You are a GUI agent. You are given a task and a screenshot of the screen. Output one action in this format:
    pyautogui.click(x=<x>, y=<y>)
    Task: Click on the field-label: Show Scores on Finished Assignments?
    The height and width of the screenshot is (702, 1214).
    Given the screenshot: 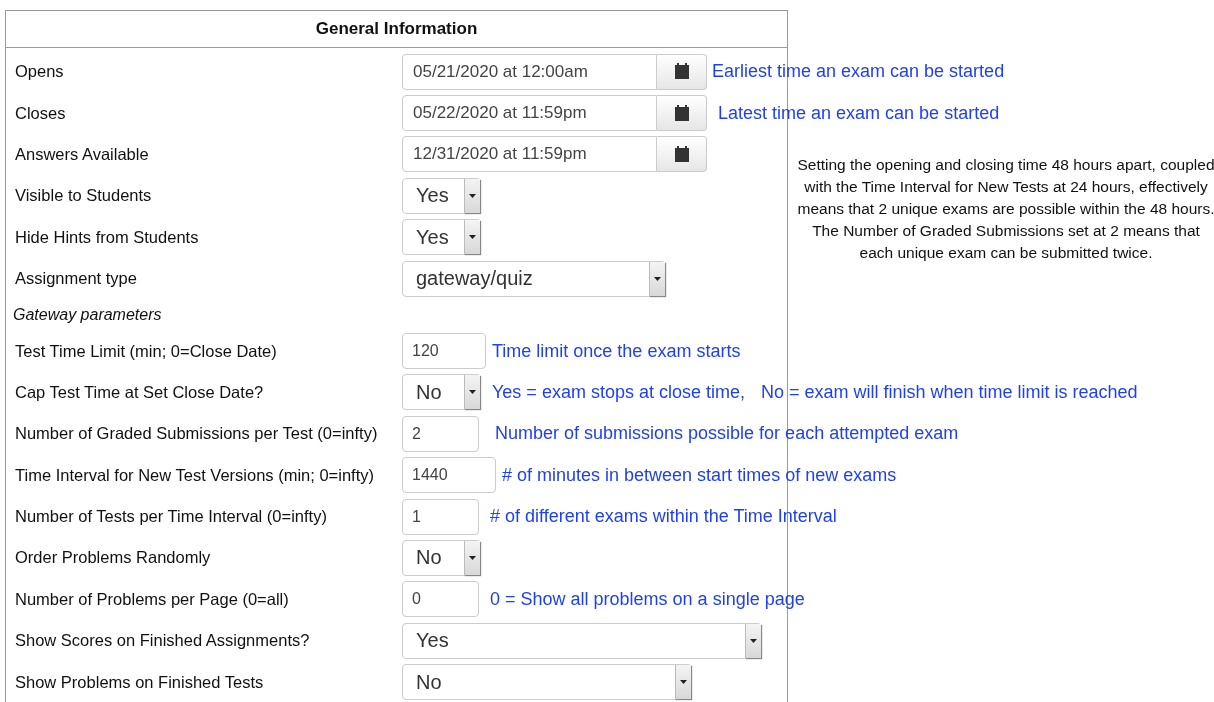 What is the action you would take?
    pyautogui.click(x=162, y=641)
    